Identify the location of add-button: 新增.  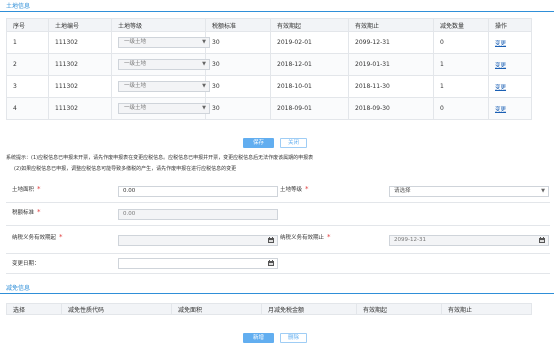
(258, 338).